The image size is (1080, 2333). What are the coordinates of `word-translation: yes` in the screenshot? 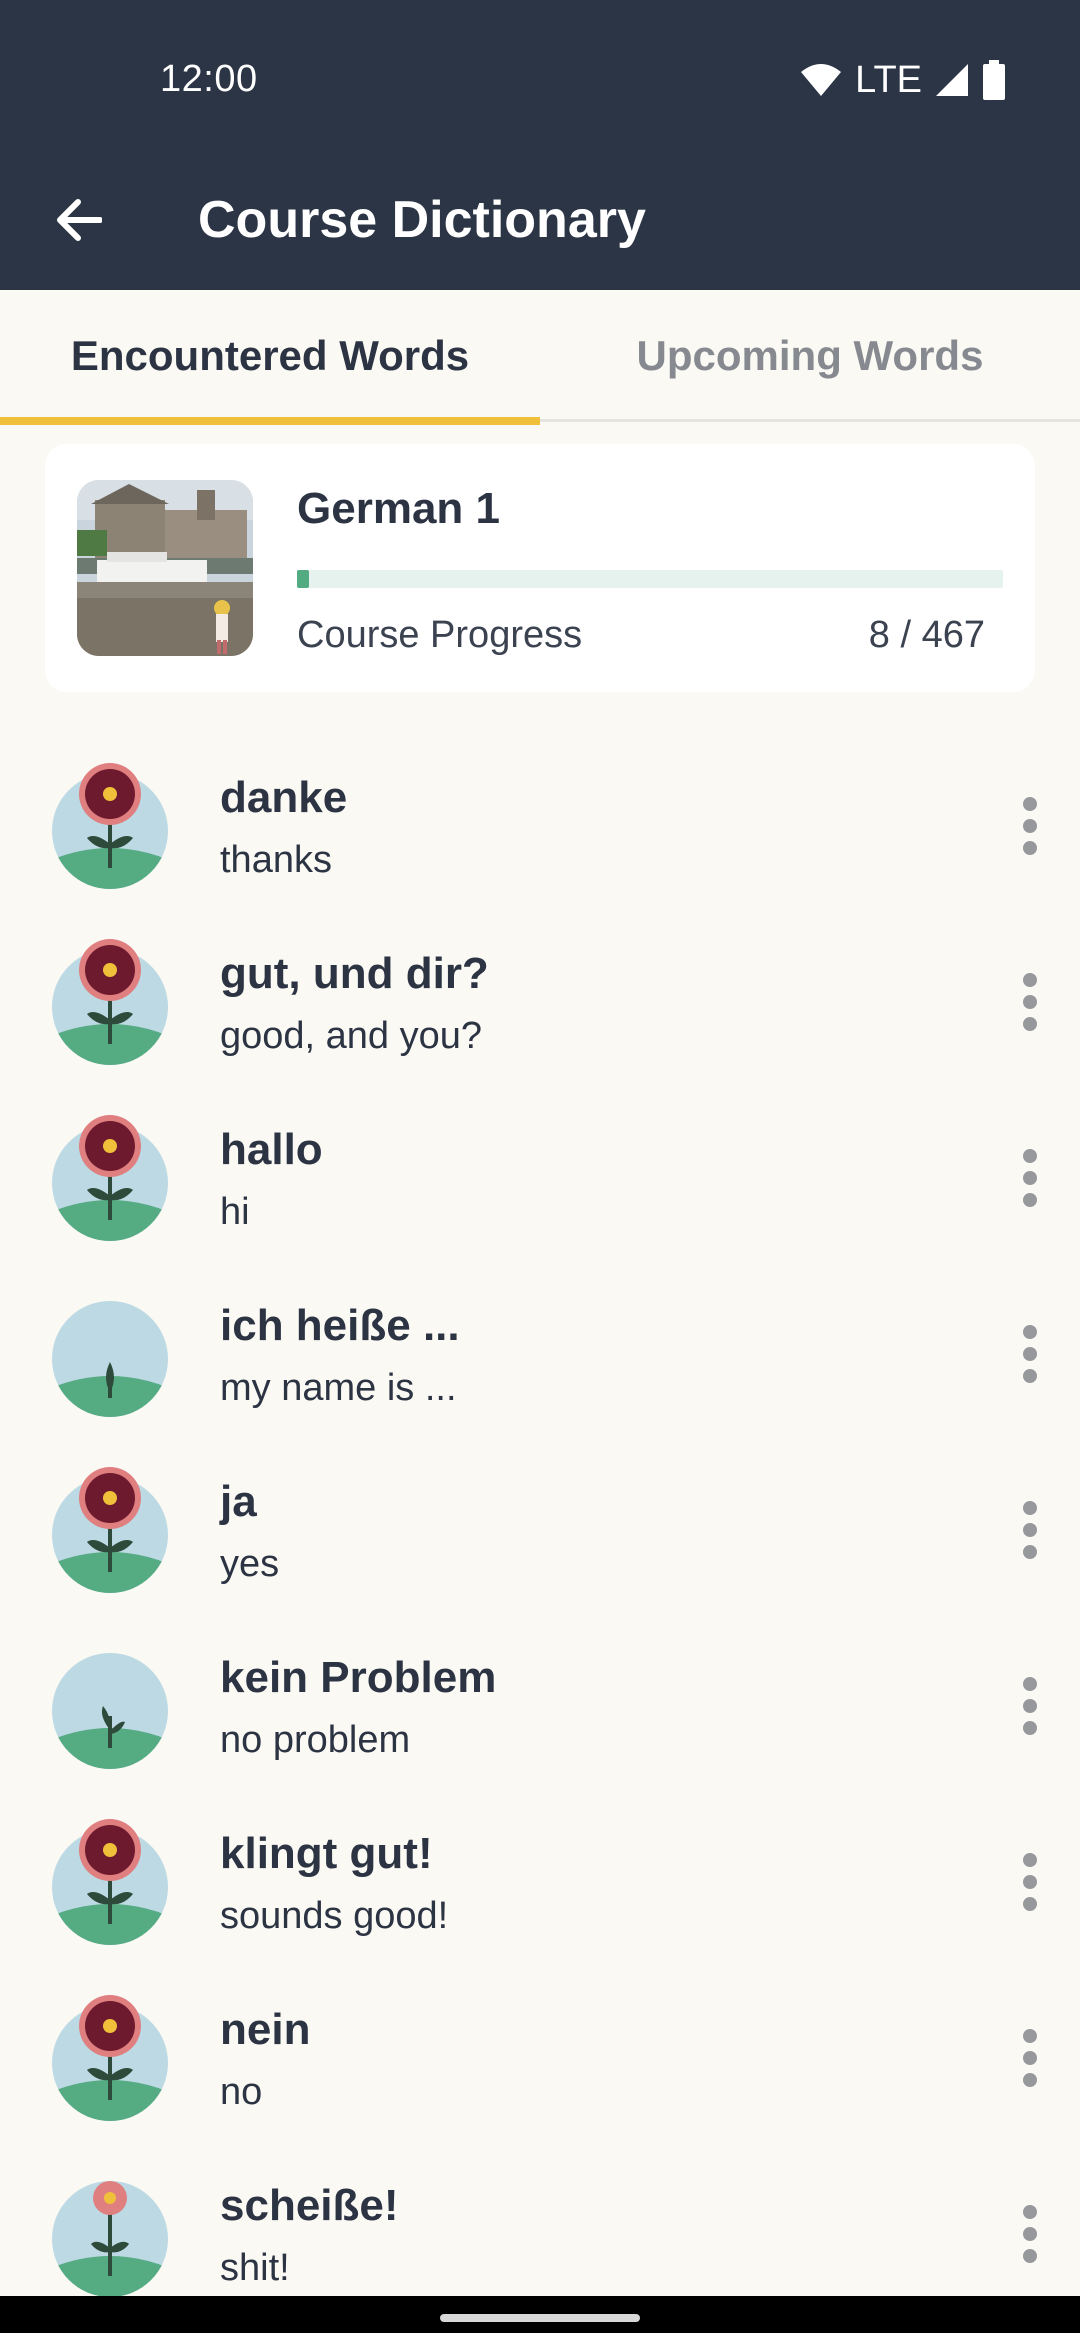 It's located at (250, 1564).